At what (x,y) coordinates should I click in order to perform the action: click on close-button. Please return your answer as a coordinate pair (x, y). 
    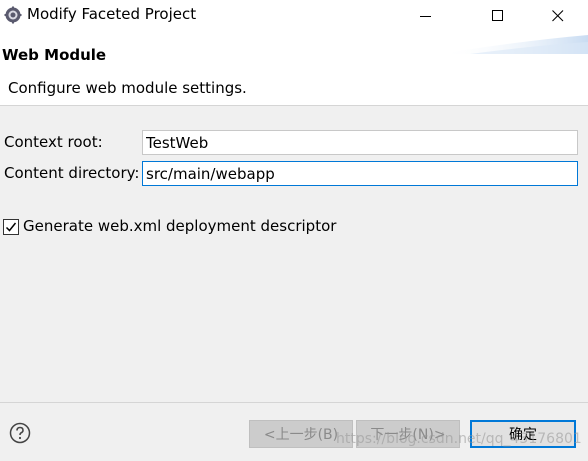
    Looking at the image, I should click on (558, 15).